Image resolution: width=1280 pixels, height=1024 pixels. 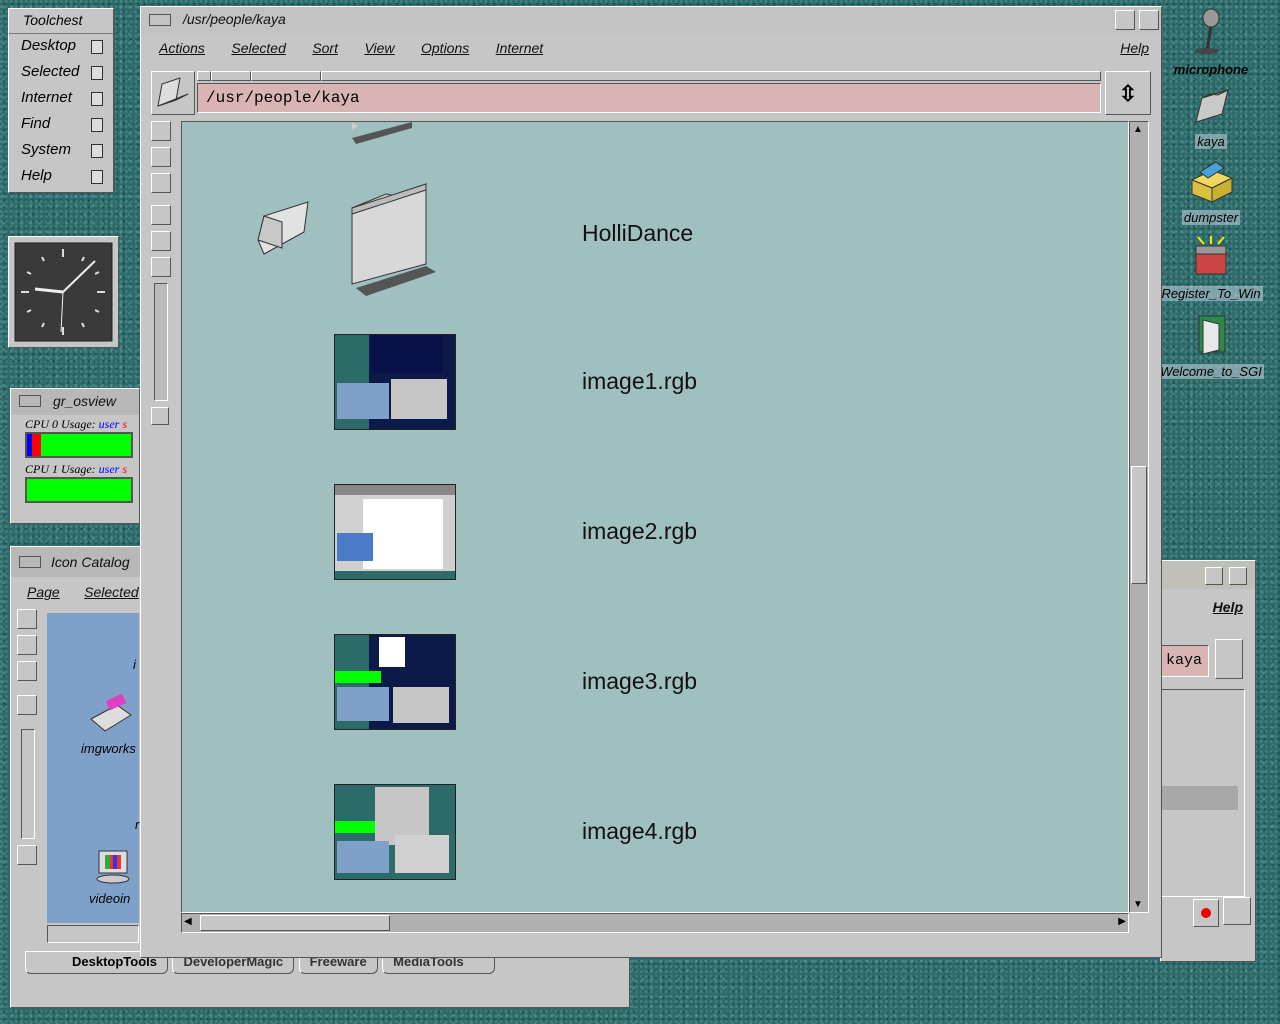 I want to click on refresh-button: ⇳, so click(x=1128, y=93).